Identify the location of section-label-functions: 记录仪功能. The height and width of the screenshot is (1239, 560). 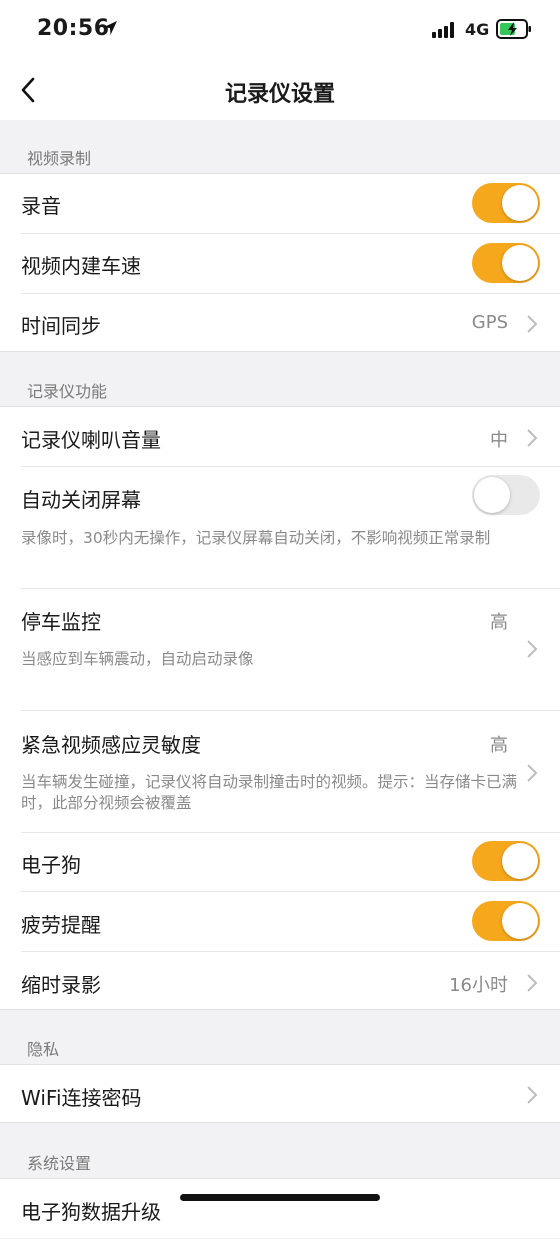
(67, 391).